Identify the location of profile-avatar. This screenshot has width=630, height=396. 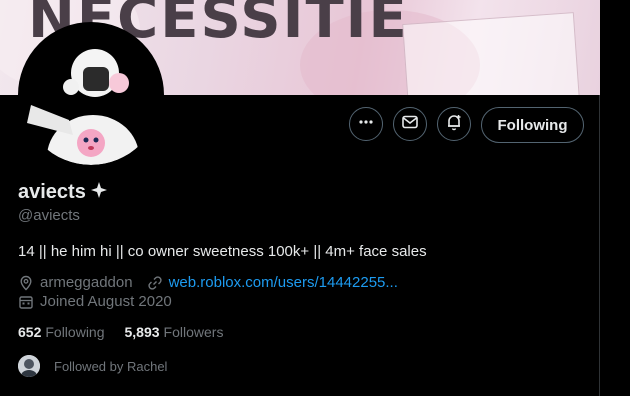
(91, 95).